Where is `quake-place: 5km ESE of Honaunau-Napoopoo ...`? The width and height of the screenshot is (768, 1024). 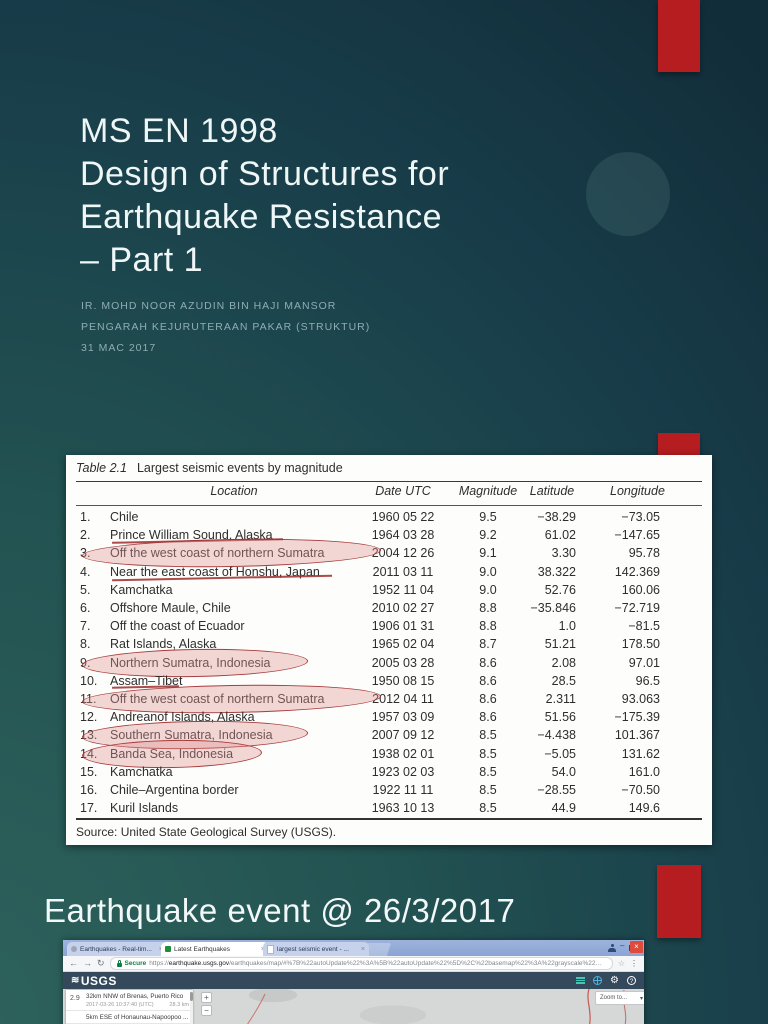 quake-place: 5km ESE of Honaunau-Napoopoo ... is located at coordinates (137, 1017).